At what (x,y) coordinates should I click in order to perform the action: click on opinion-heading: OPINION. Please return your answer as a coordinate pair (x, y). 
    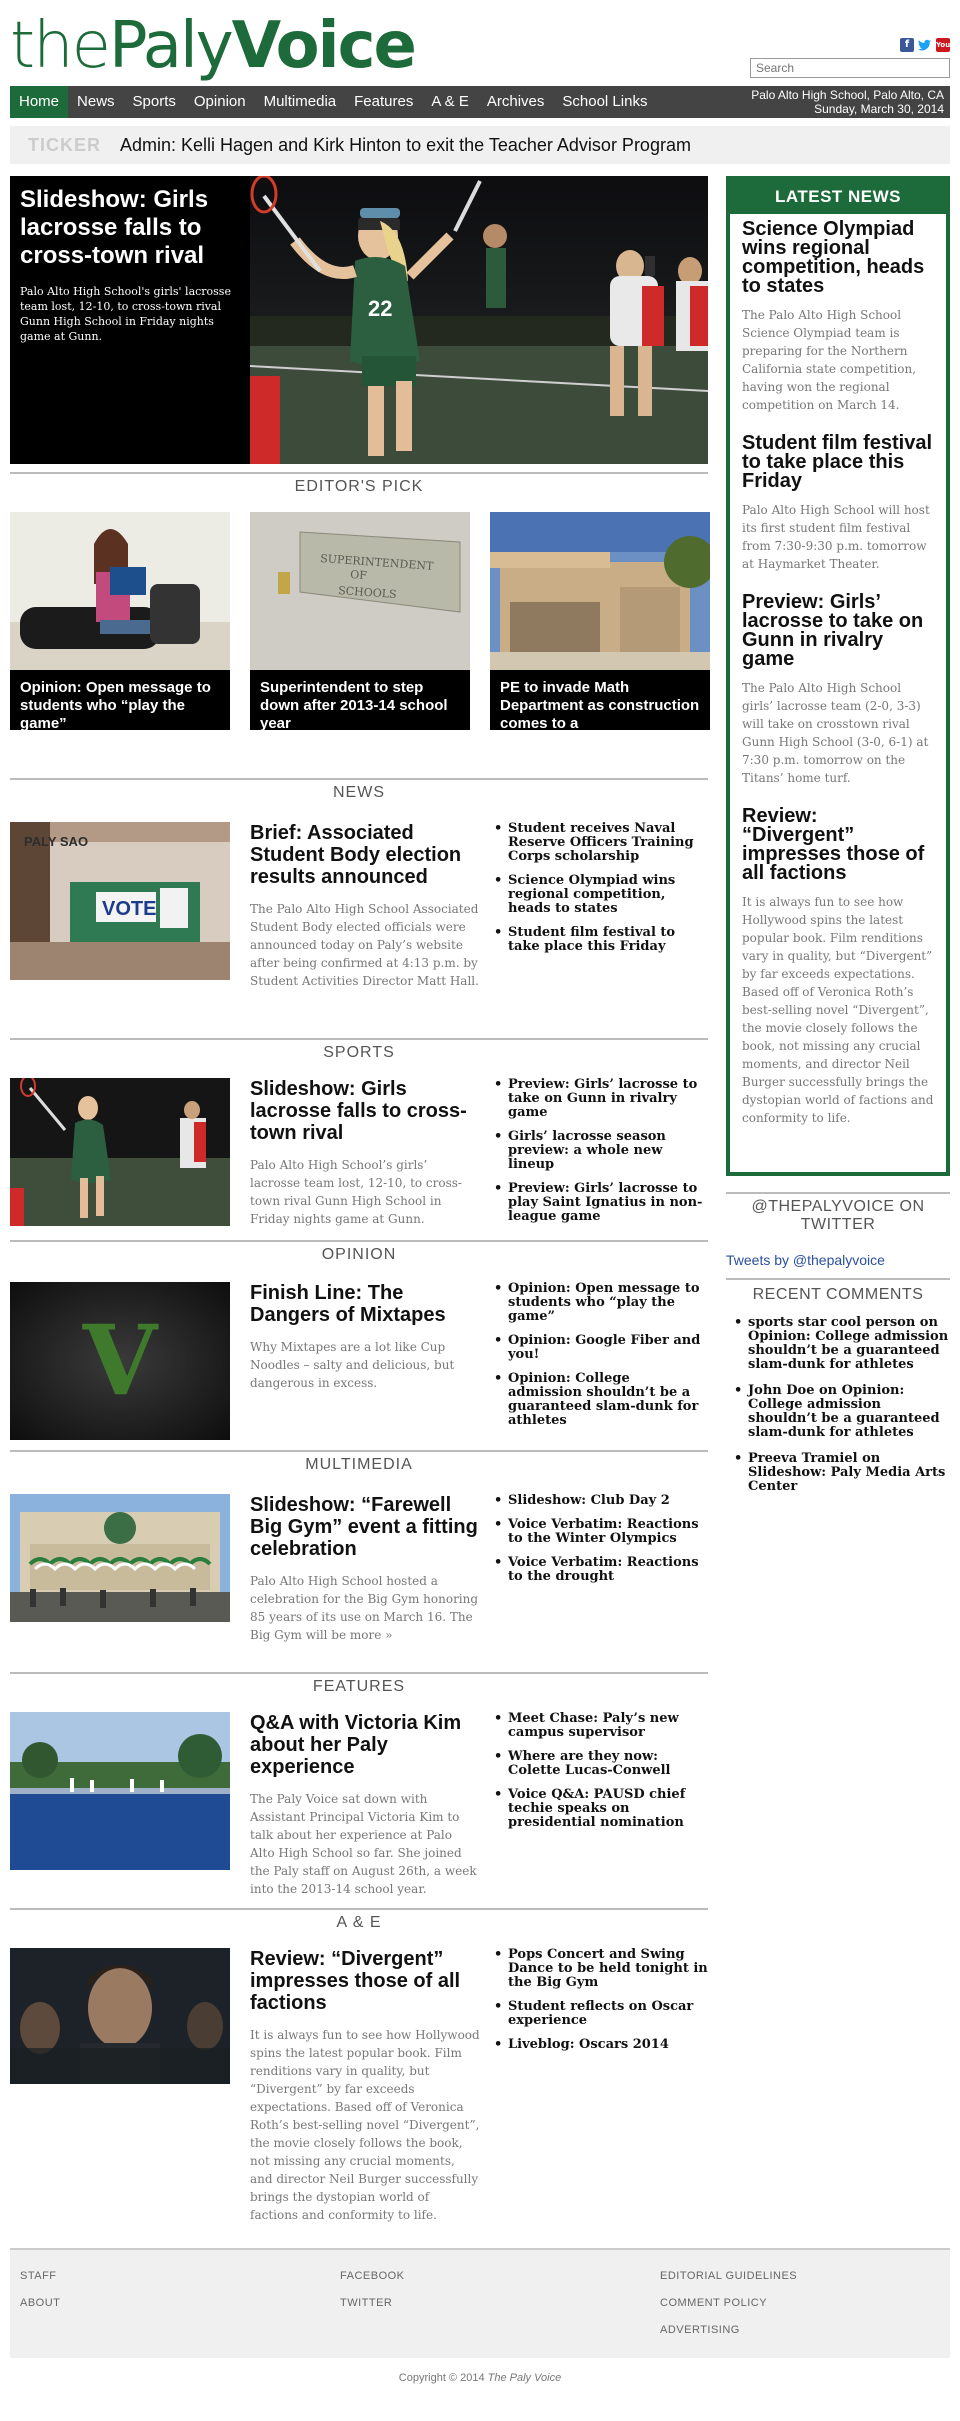
    Looking at the image, I should click on (359, 1252).